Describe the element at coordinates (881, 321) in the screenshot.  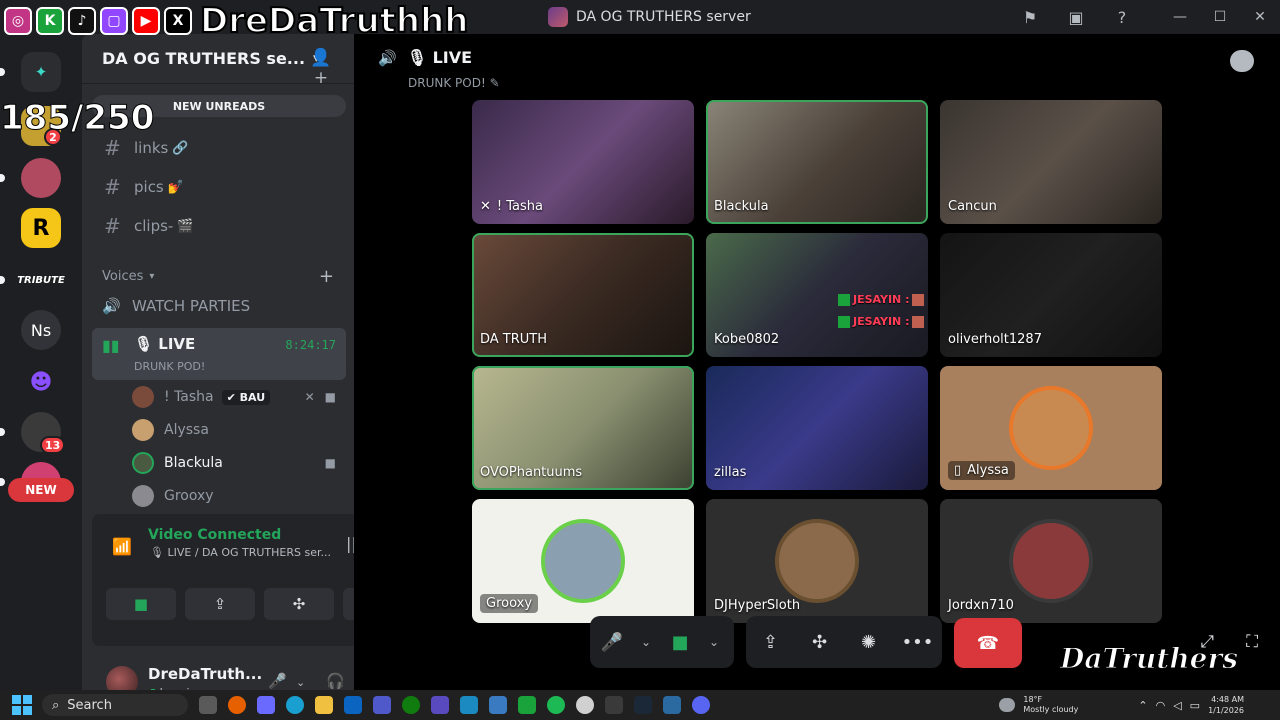
I see `chat-overlay-line: JESAYIN :` at that location.